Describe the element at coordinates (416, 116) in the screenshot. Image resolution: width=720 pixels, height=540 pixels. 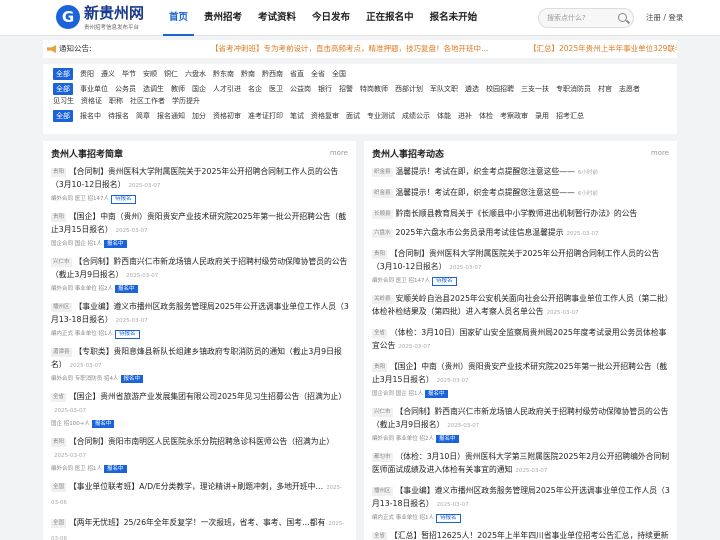
I see `filter-option: 成绩公示` at that location.